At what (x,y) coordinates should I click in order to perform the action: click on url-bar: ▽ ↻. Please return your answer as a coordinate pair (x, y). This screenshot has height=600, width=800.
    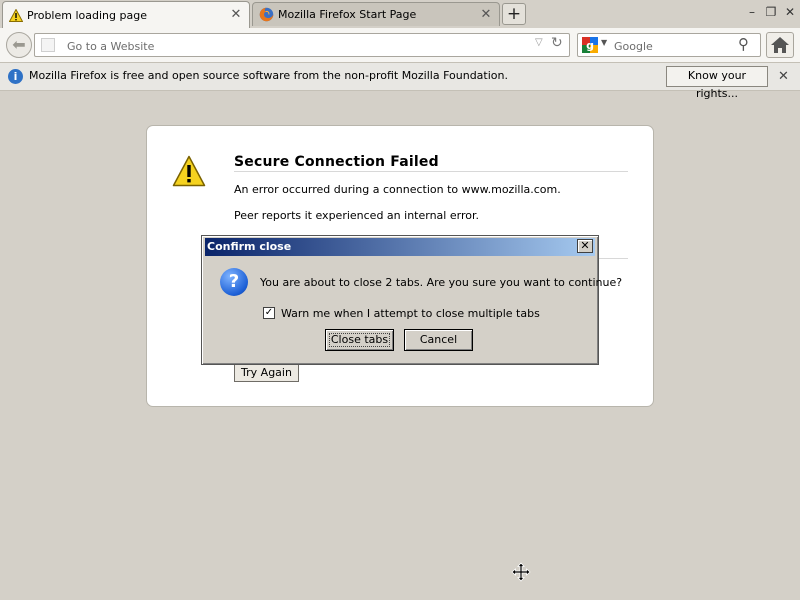
    Looking at the image, I should click on (302, 45).